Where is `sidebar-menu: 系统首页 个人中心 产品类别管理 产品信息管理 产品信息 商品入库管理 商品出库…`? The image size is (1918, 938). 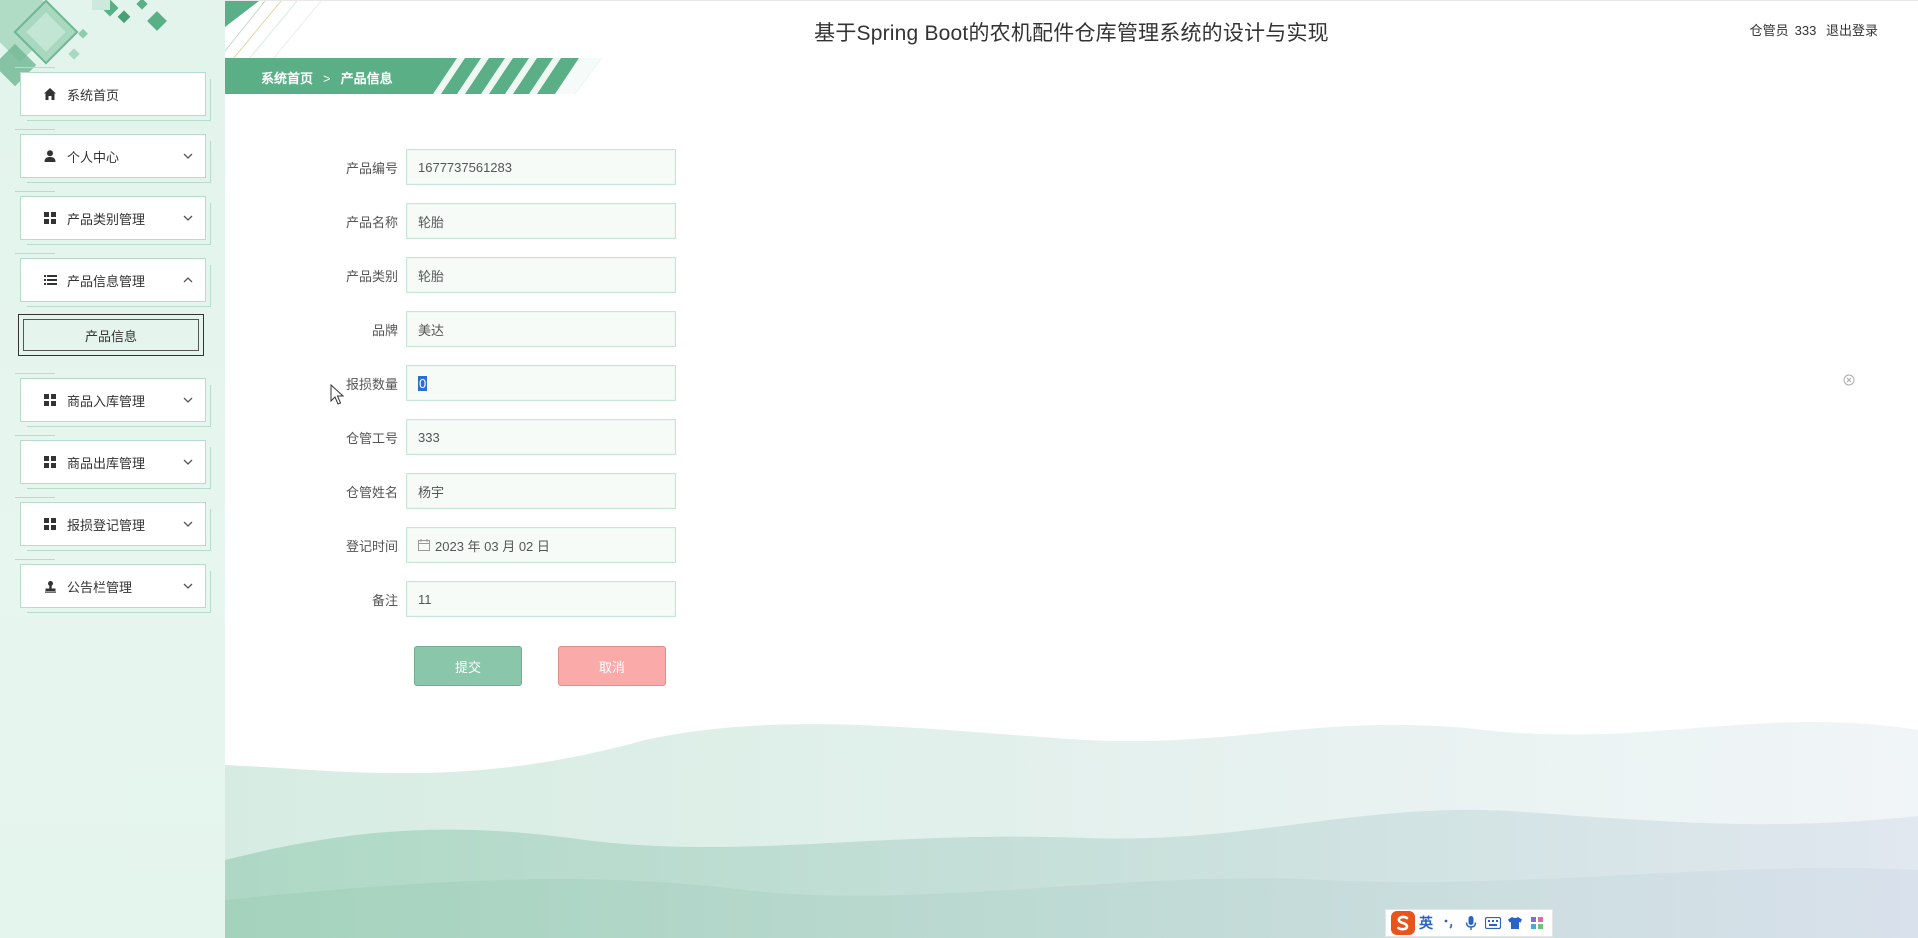 sidebar-menu: 系统首页 个人中心 产品类别管理 产品信息管理 产品信息 商品入库管理 商品出库… is located at coordinates (112, 346).